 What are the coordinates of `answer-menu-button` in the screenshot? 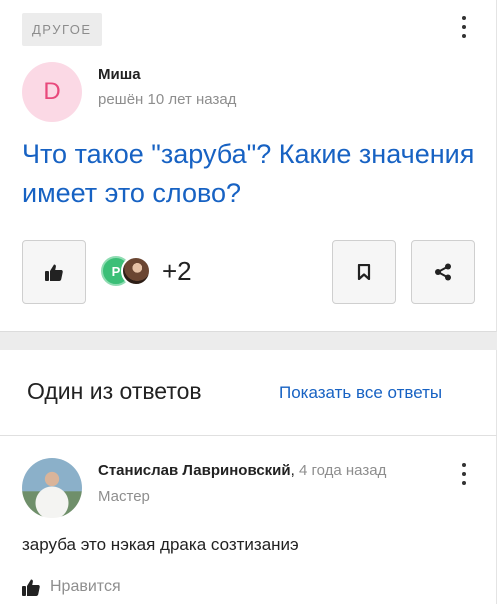 It's located at (464, 474).